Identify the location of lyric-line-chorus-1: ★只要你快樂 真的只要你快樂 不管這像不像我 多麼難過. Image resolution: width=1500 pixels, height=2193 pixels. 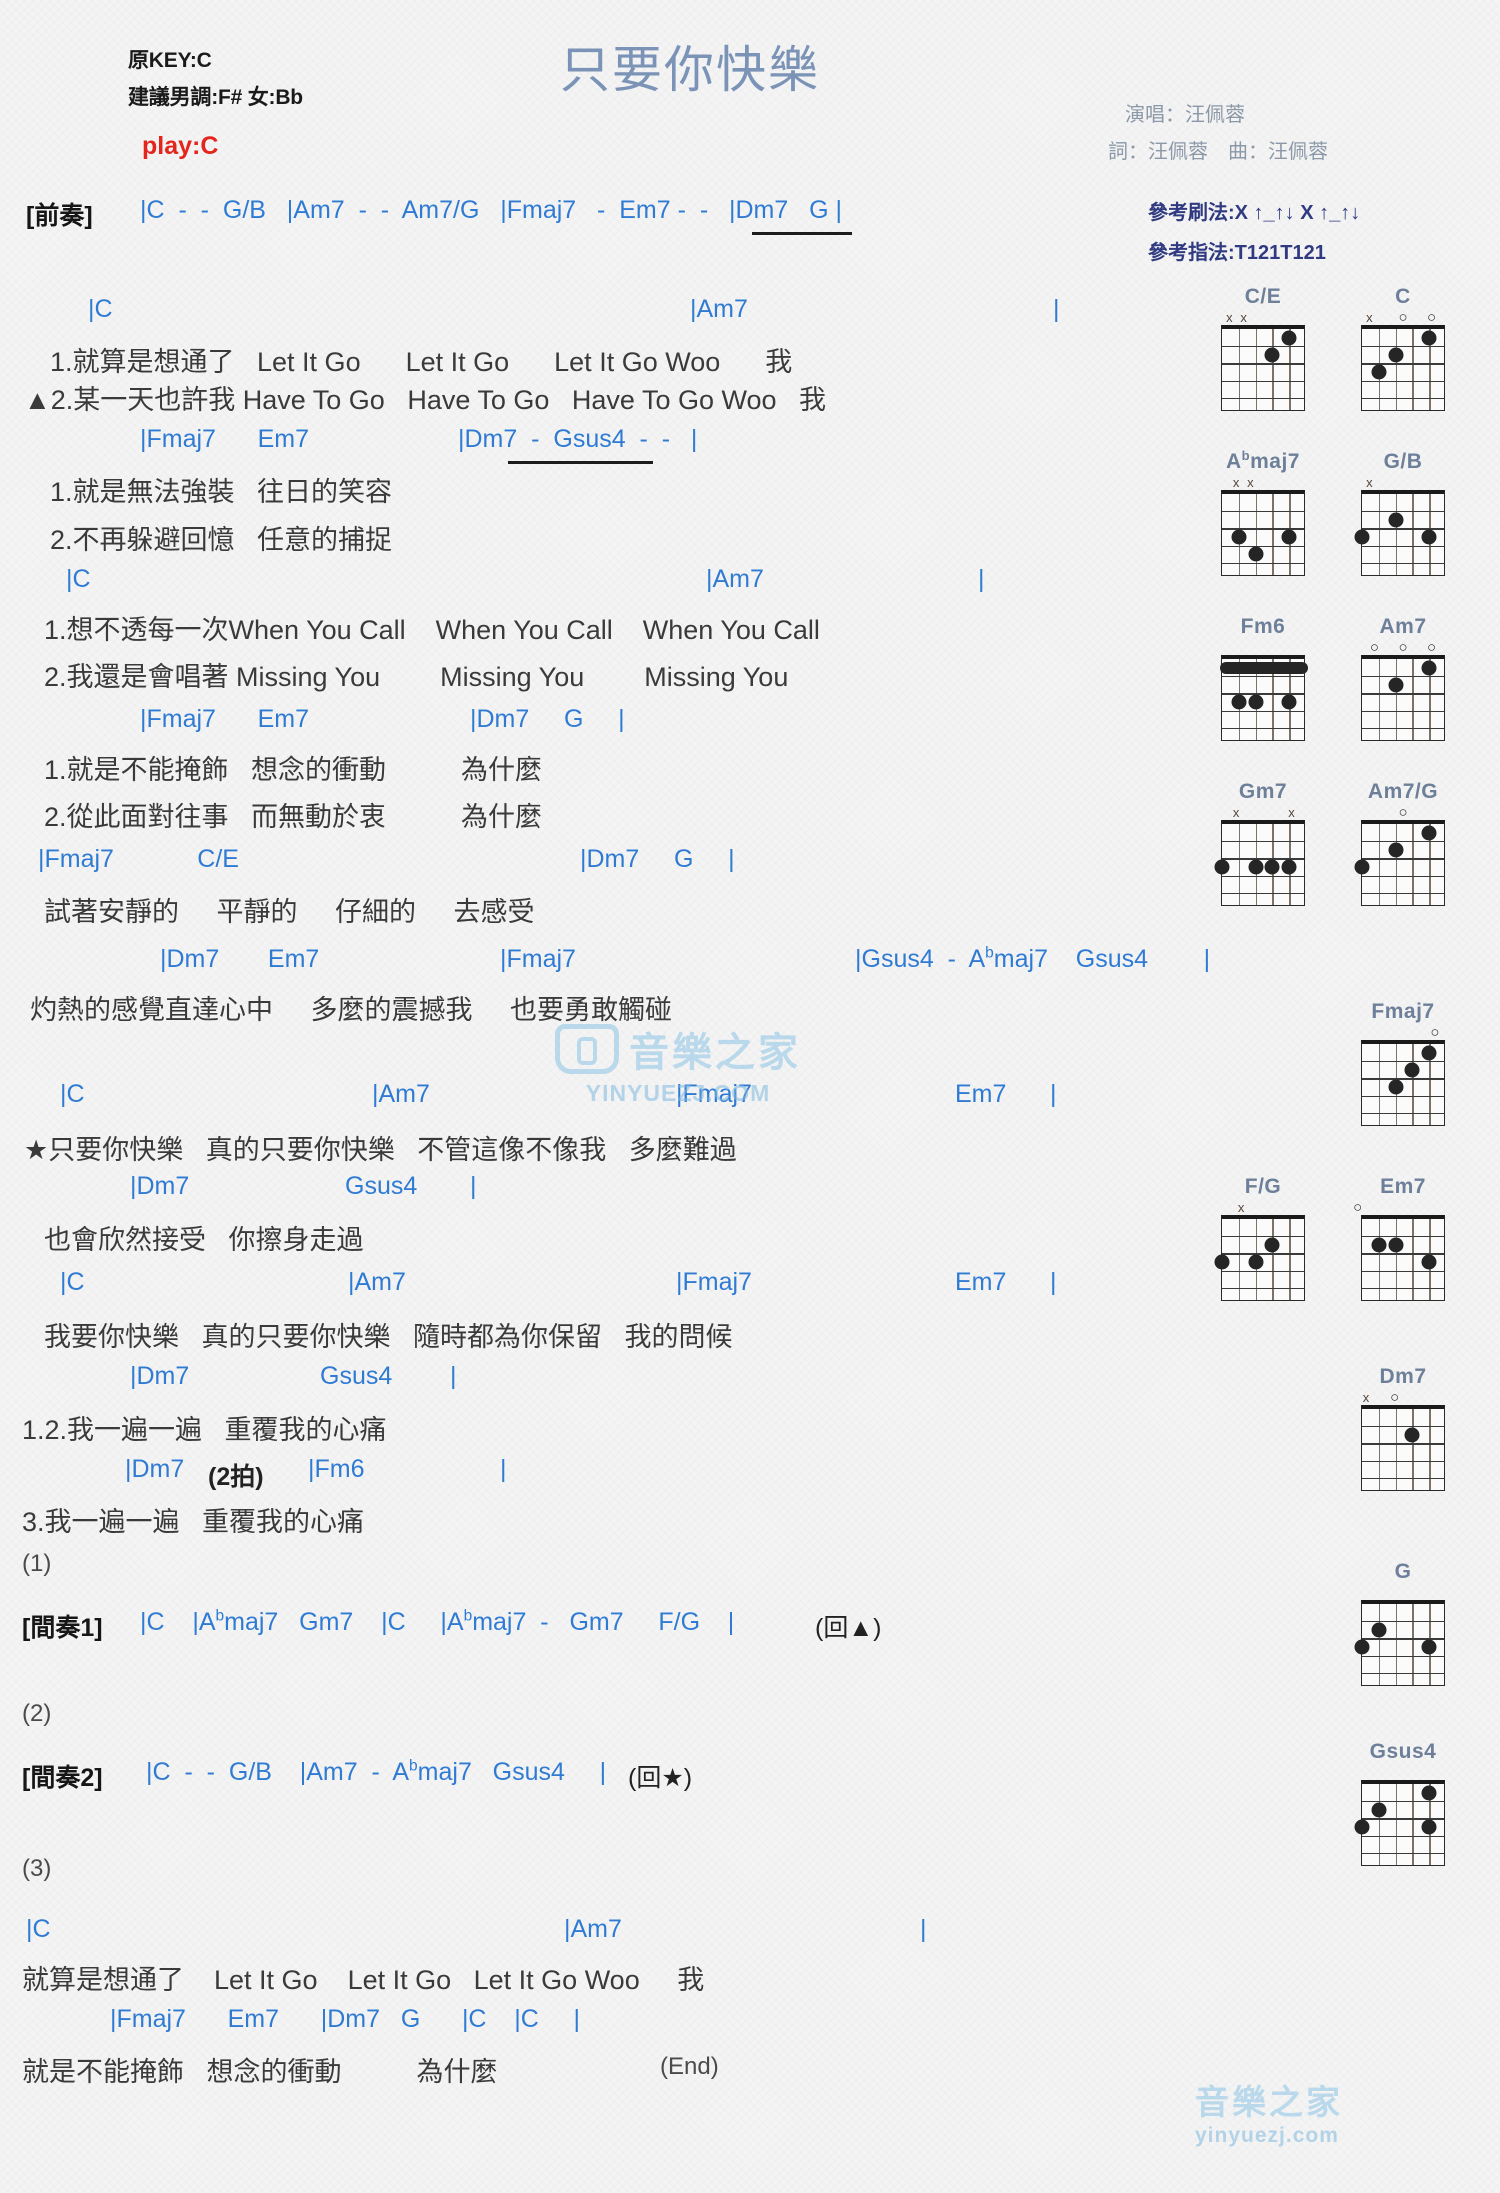
(380, 1150).